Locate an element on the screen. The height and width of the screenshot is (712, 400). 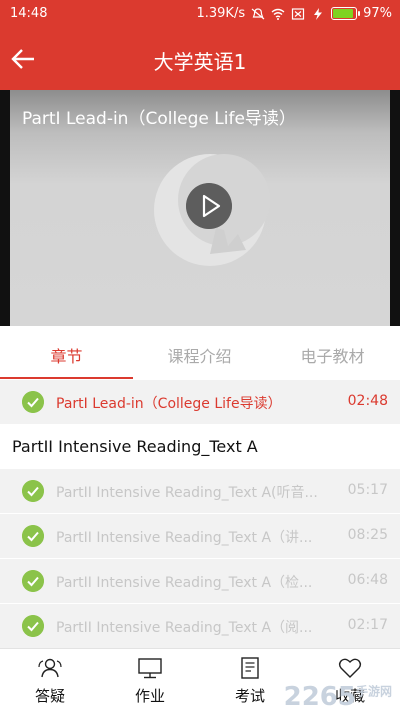
mute-bell-icon is located at coordinates (258, 13).